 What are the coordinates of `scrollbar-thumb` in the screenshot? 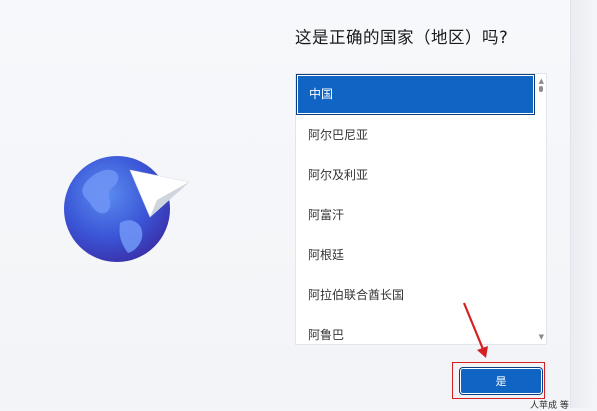 It's located at (541, 89).